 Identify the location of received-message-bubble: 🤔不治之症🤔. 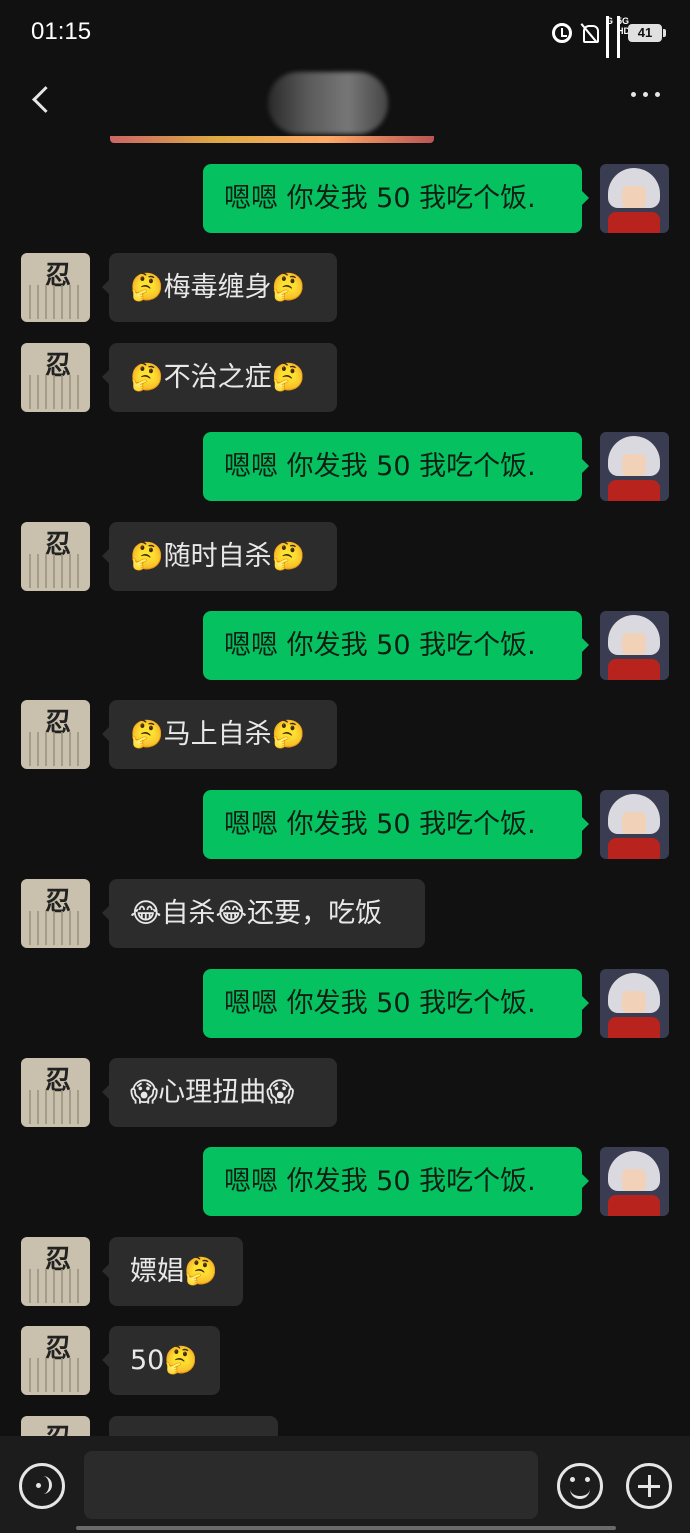
(219, 377).